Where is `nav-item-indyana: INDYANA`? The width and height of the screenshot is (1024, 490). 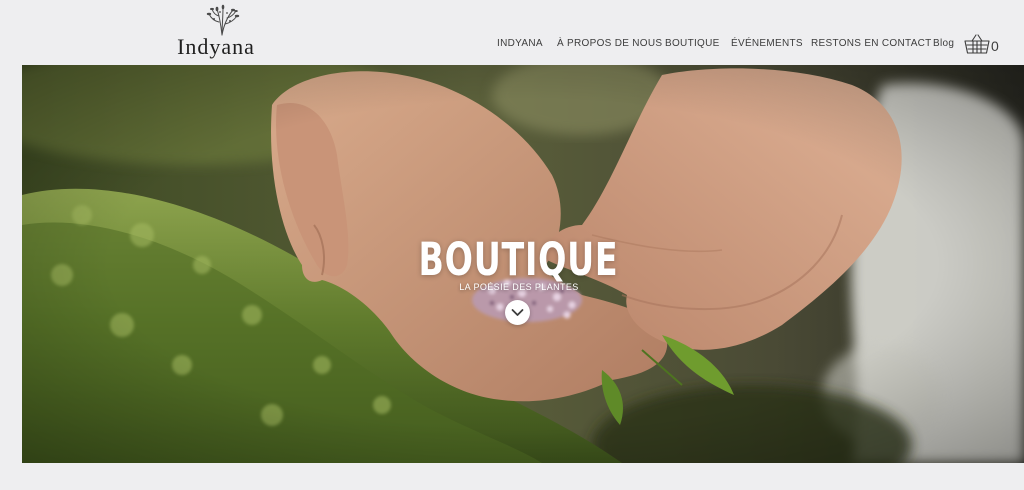 nav-item-indyana: INDYANA is located at coordinates (520, 43).